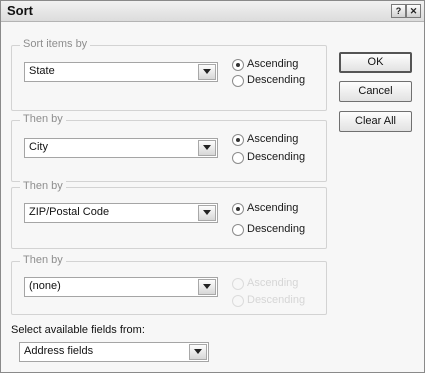  Describe the element at coordinates (212, 11) in the screenshot. I see `title-bar: Sort ? ✕` at that location.